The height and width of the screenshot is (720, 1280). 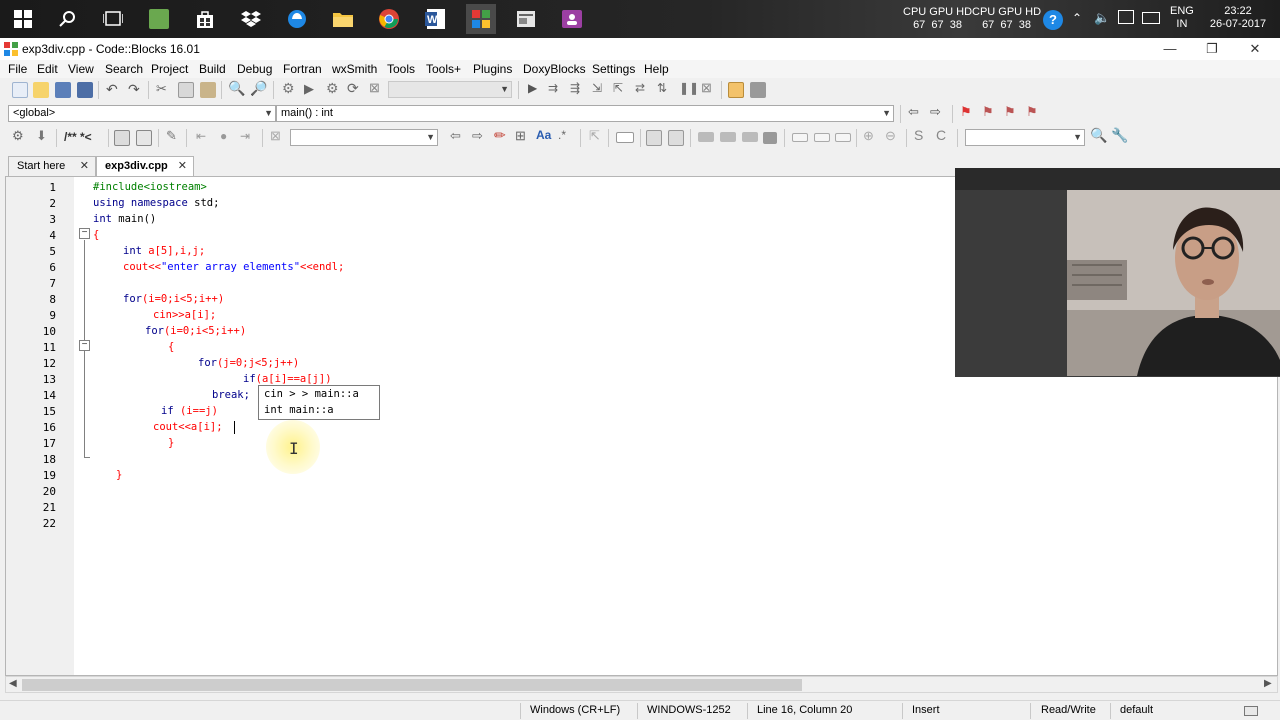 What do you see at coordinates (443, 69) in the screenshot?
I see `menu-tools-plus: Tools+` at bounding box center [443, 69].